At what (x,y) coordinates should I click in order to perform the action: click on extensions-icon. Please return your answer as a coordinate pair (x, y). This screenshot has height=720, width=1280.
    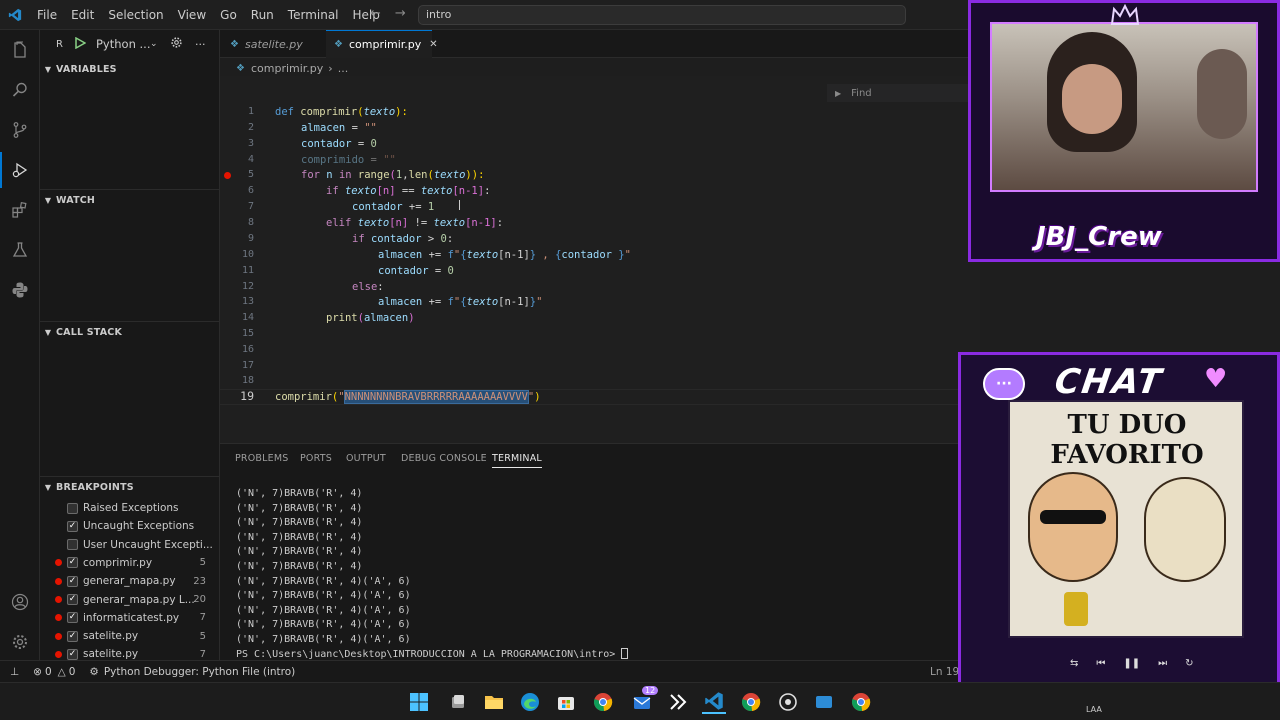
    Looking at the image, I should click on (20, 210).